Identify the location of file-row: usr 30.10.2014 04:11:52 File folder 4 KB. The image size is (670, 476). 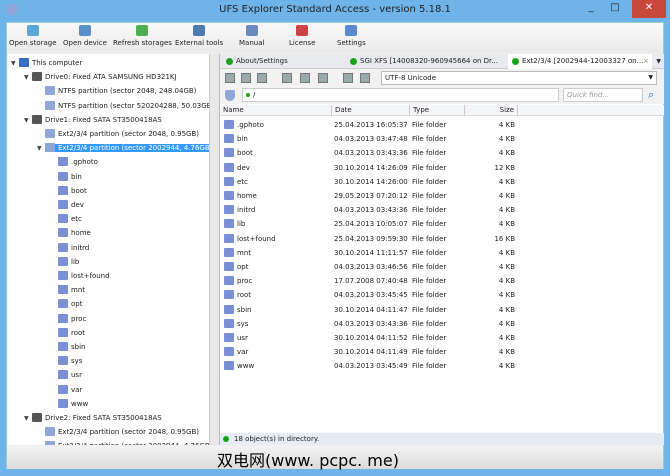
(442, 338).